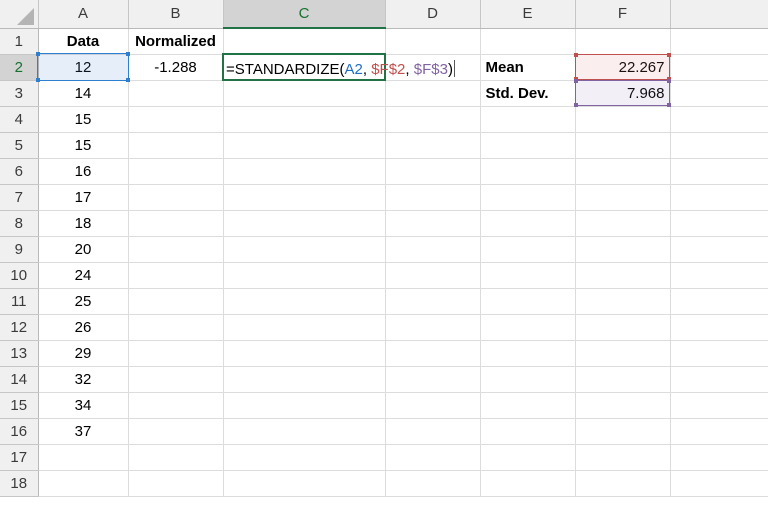  Describe the element at coordinates (19, 93) in the screenshot. I see `row-header-3: 3` at that location.